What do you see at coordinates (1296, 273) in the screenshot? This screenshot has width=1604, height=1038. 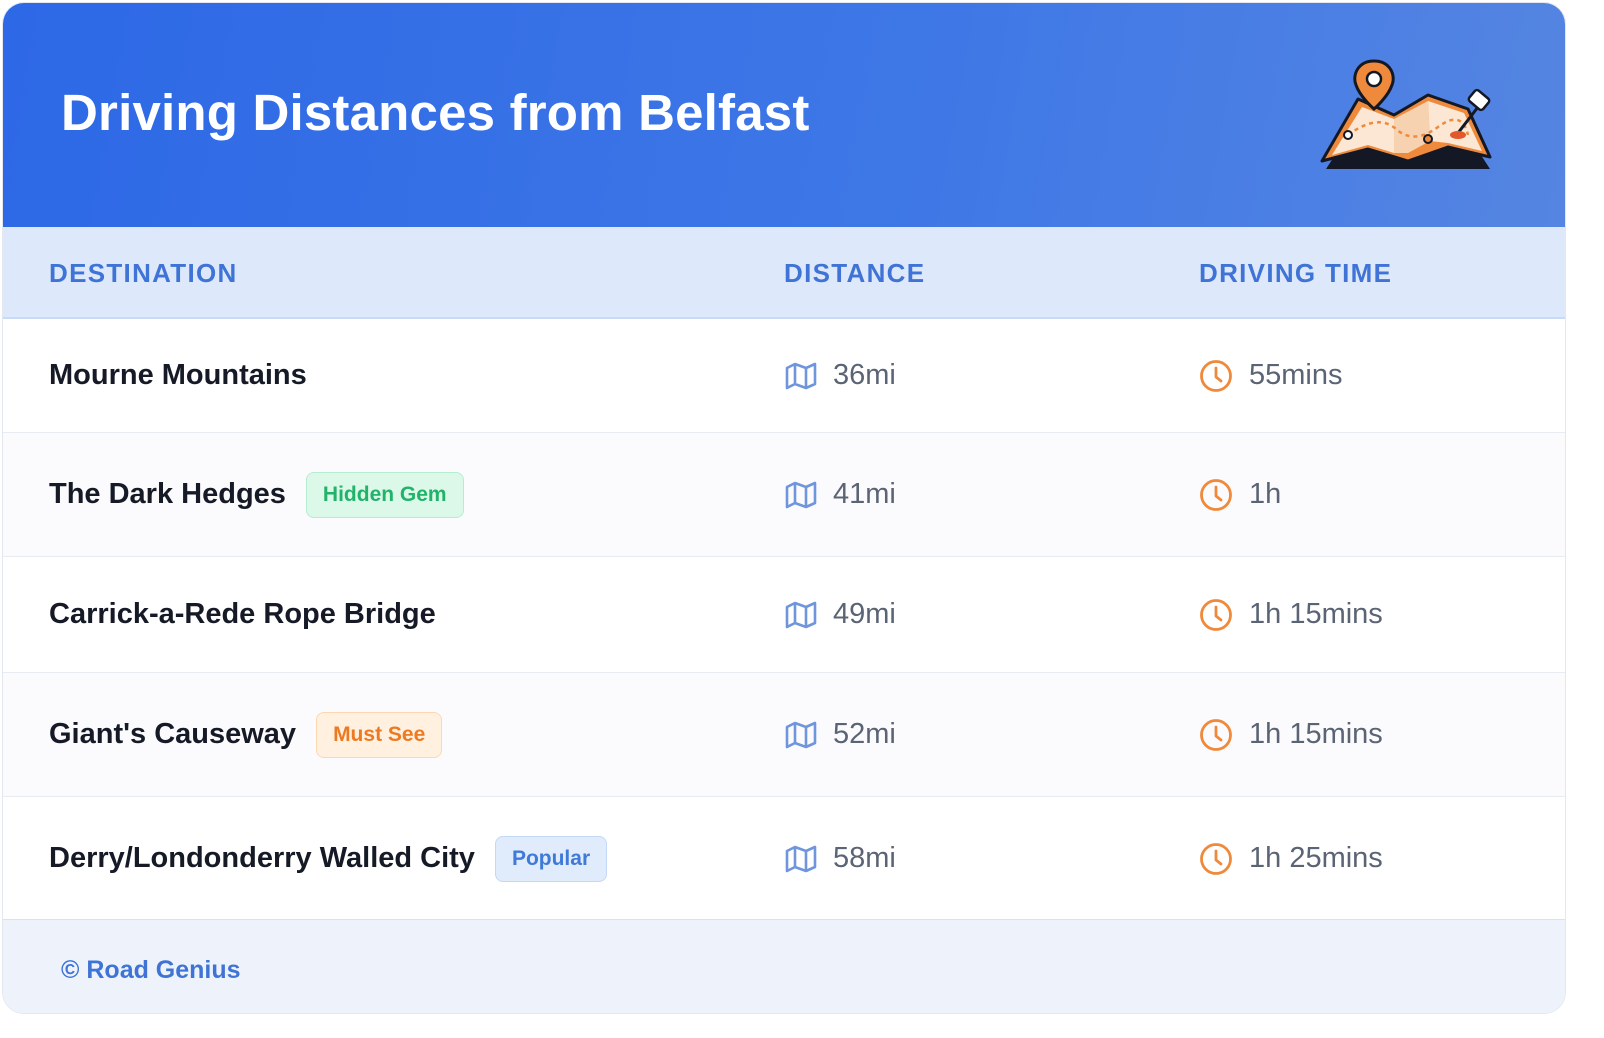 I see `column-header-driving-time: DRIVING TIME` at bounding box center [1296, 273].